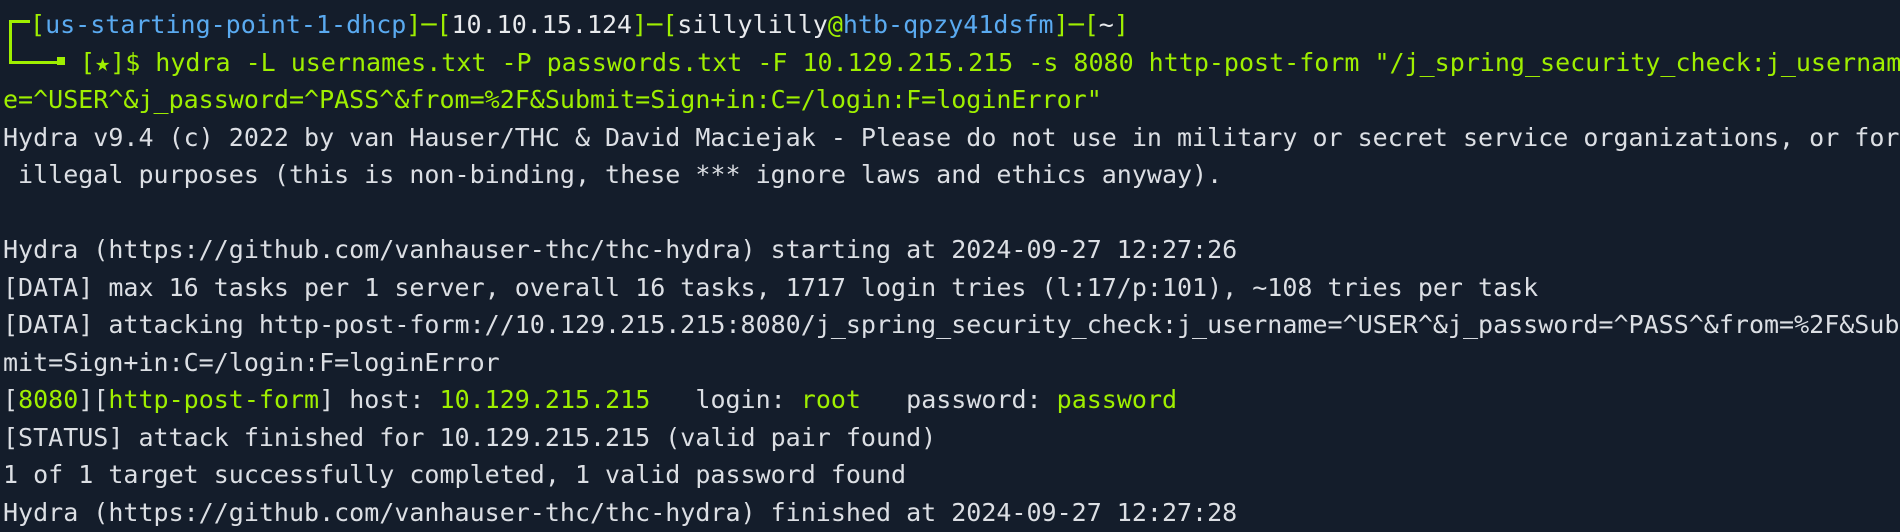 The image size is (1900, 532). Describe the element at coordinates (387, 399) in the screenshot. I see `result-host-label: host:` at that location.